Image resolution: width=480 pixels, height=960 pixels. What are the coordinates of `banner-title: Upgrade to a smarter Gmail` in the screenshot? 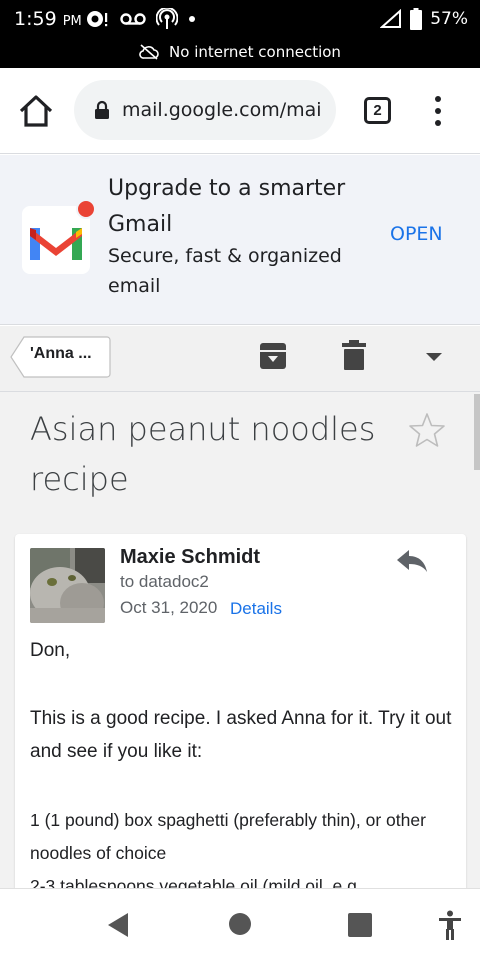 It's located at (227, 206).